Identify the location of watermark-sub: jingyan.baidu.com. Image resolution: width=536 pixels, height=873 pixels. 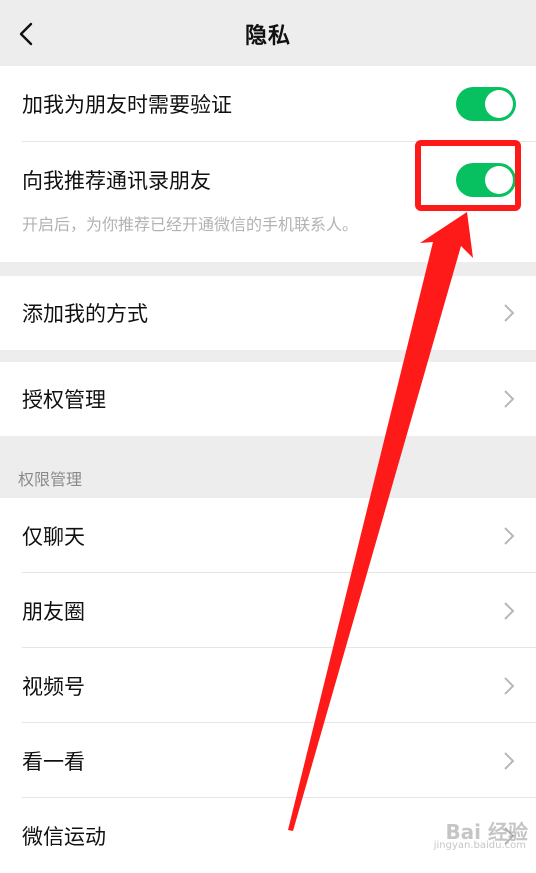
(479, 845).